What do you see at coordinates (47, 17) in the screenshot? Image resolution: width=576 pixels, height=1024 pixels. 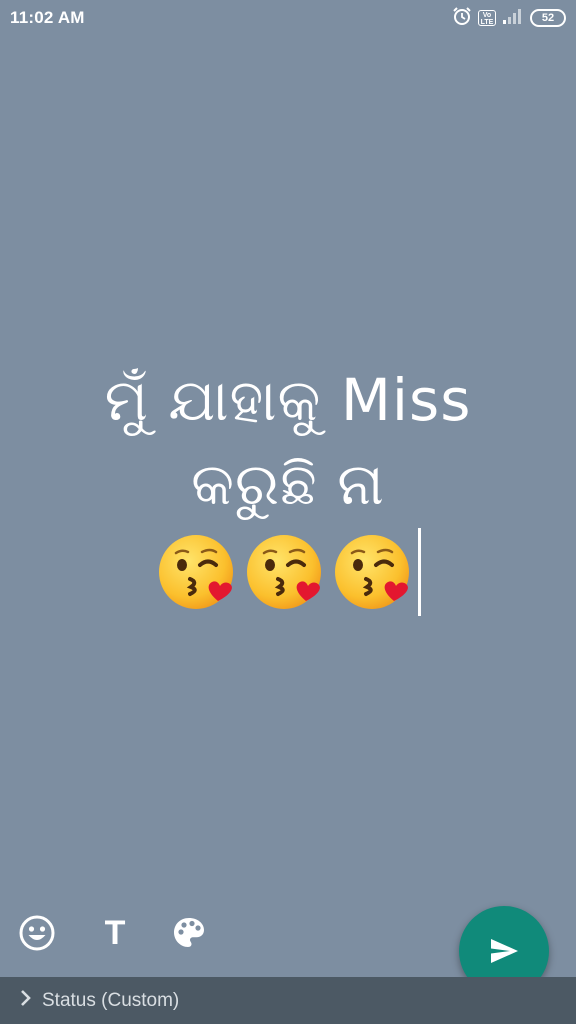 I see `clock-time: 11:02 AM` at bounding box center [47, 17].